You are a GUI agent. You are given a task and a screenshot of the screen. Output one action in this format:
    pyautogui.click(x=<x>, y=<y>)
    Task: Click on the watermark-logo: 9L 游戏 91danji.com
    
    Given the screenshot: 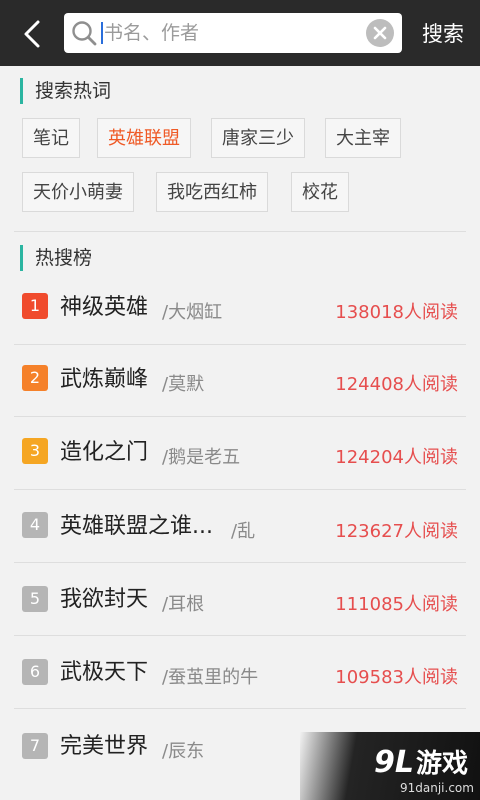 What is the action you would take?
    pyautogui.click(x=424, y=770)
    